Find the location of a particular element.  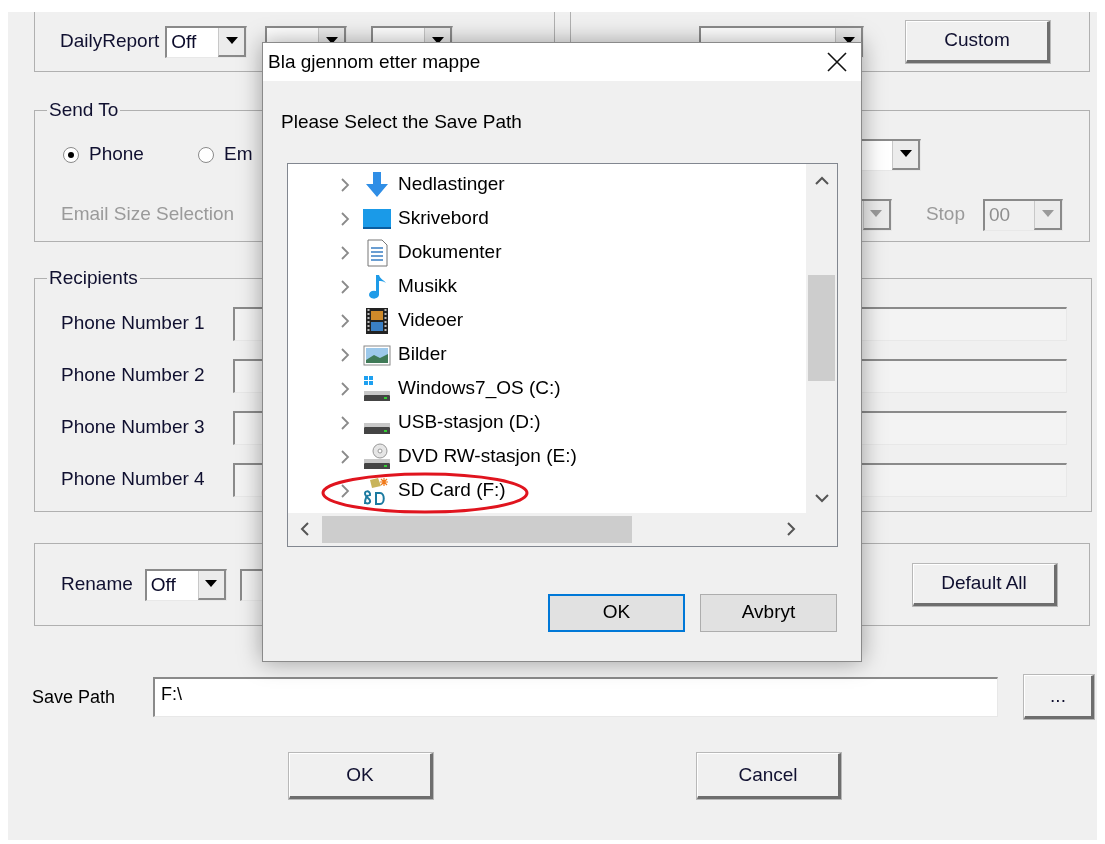

tree-item-label: Nedlastinger is located at coordinates (451, 184).